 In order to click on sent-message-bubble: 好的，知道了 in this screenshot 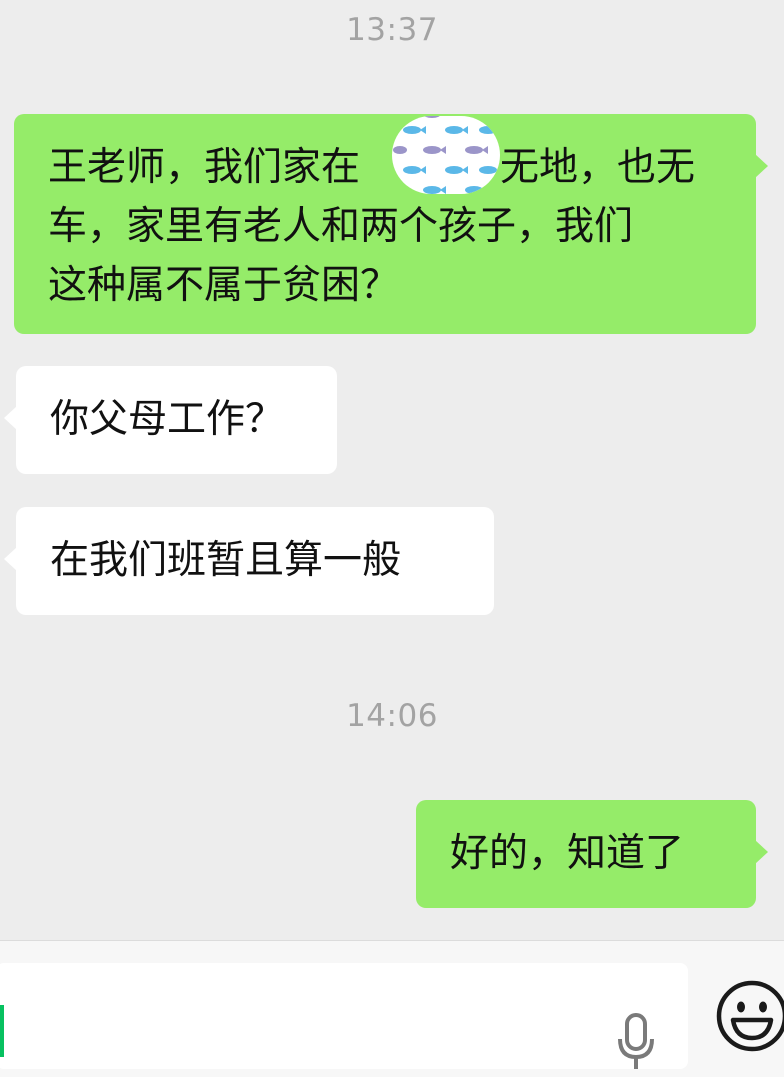, I will do `click(592, 854)`.